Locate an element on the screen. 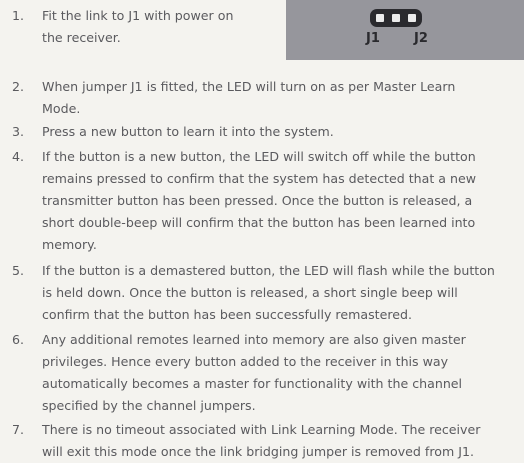 This screenshot has width=524, height=463. step-line: the receiver. is located at coordinates (81, 37).